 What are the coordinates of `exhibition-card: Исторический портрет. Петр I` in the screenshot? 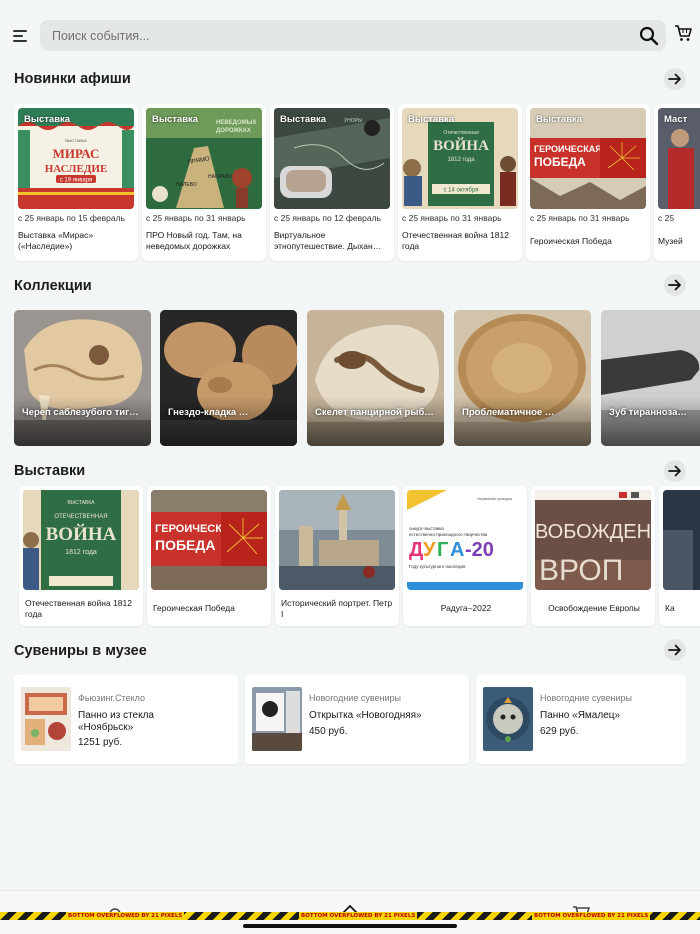 It's located at (337, 556).